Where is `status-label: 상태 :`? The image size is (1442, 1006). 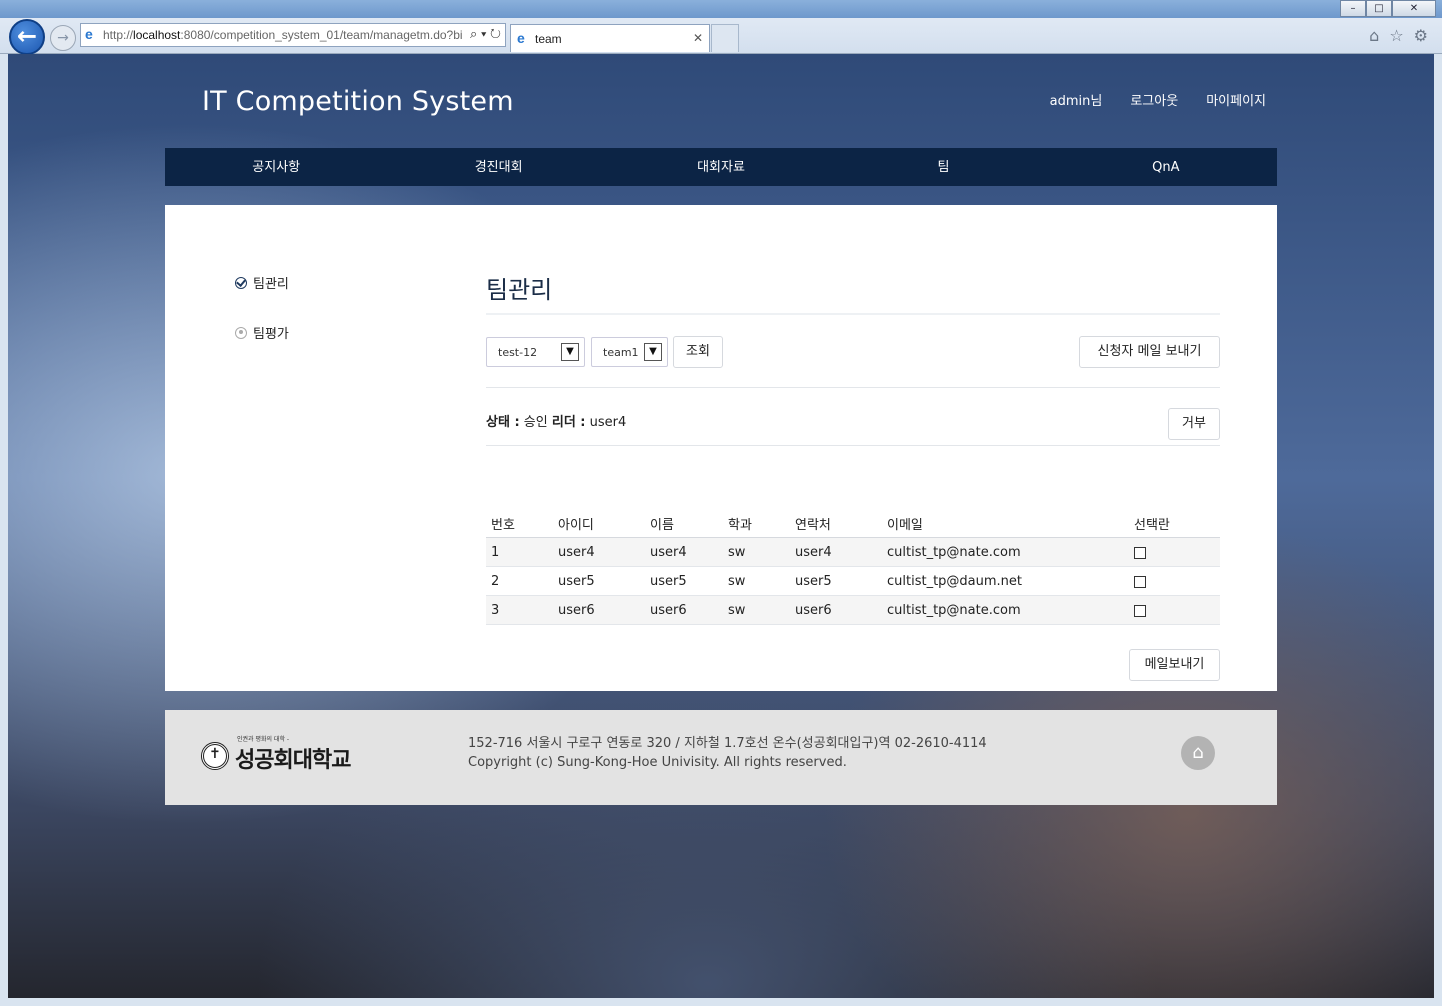 status-label: 상태 : is located at coordinates (503, 422).